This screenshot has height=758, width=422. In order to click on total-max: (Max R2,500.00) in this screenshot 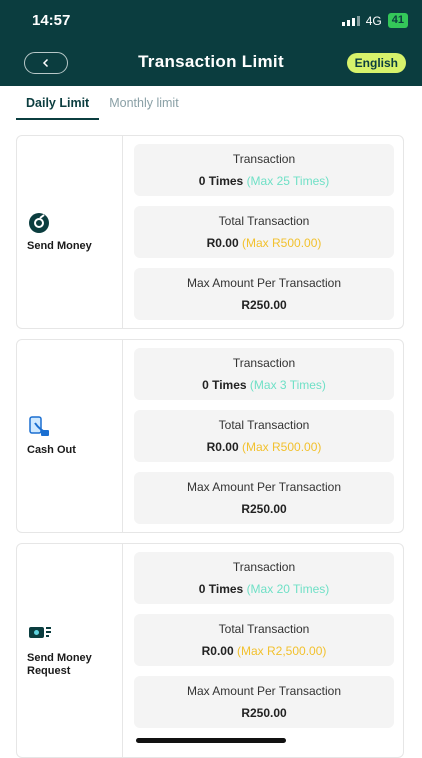, I will do `click(282, 651)`.